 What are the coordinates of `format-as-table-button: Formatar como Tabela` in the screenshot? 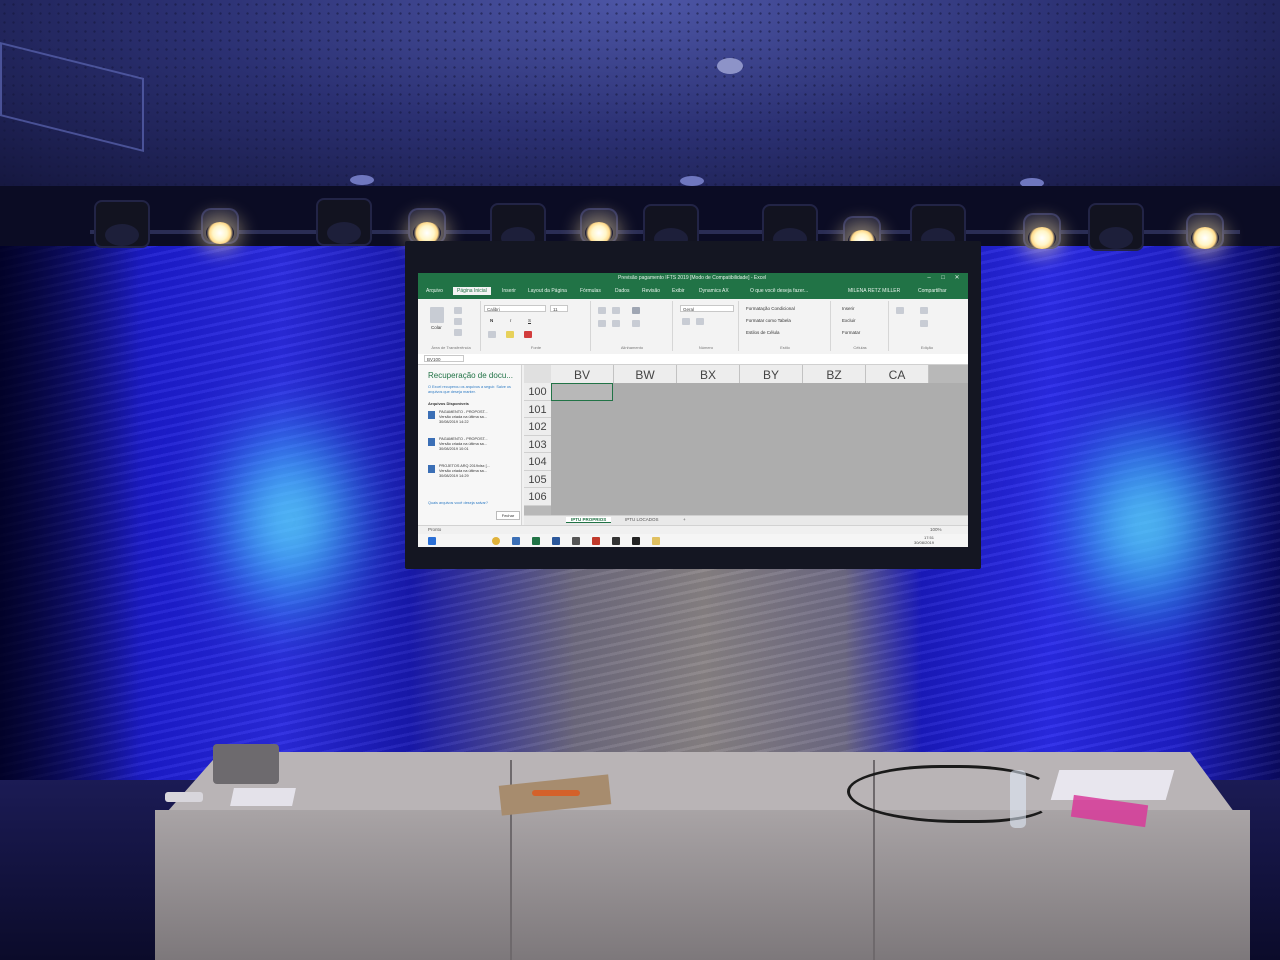 It's located at (768, 320).